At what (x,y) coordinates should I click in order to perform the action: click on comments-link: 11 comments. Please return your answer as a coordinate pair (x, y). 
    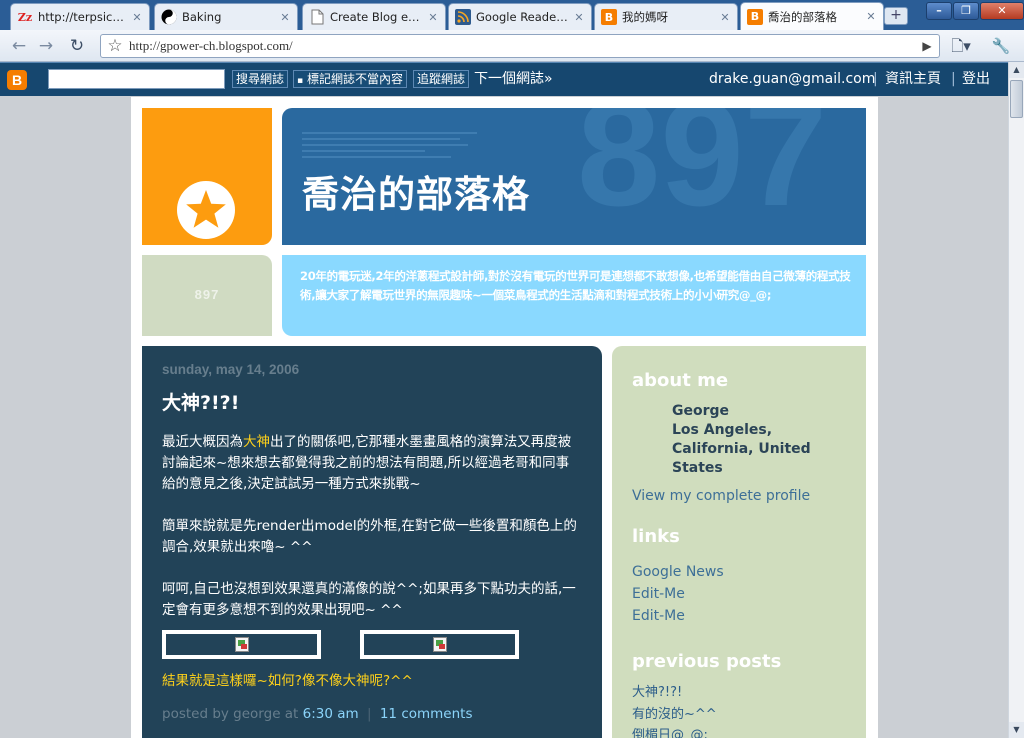
    Looking at the image, I should click on (426, 714).